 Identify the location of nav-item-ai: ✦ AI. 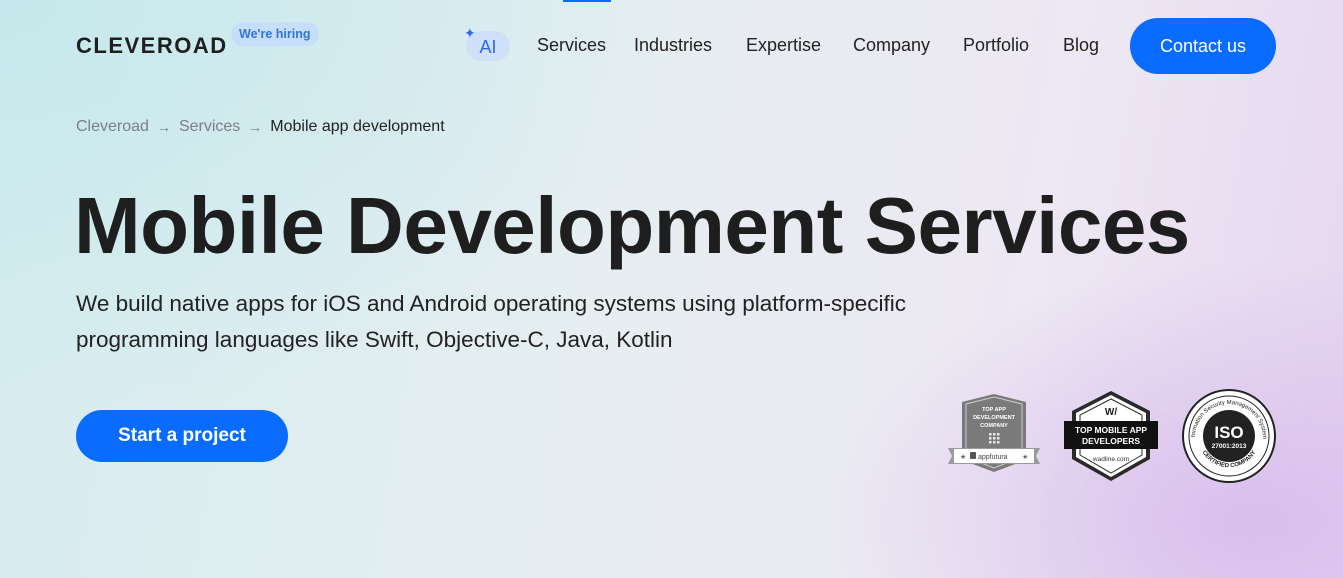
(487, 43).